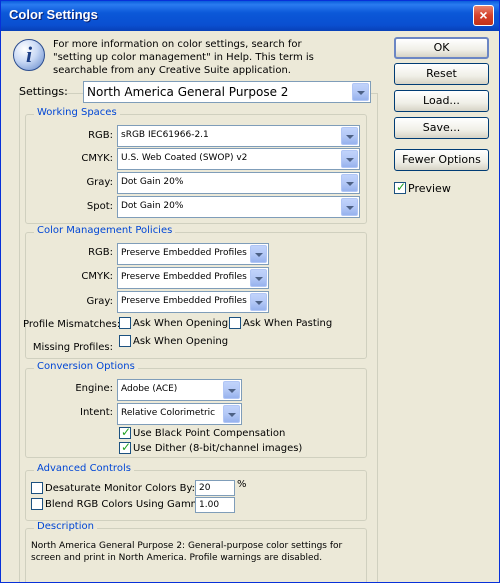 The height and width of the screenshot is (583, 500). Describe the element at coordinates (168, 413) in the screenshot. I see `intent-value: Relative Colorimetric` at that location.